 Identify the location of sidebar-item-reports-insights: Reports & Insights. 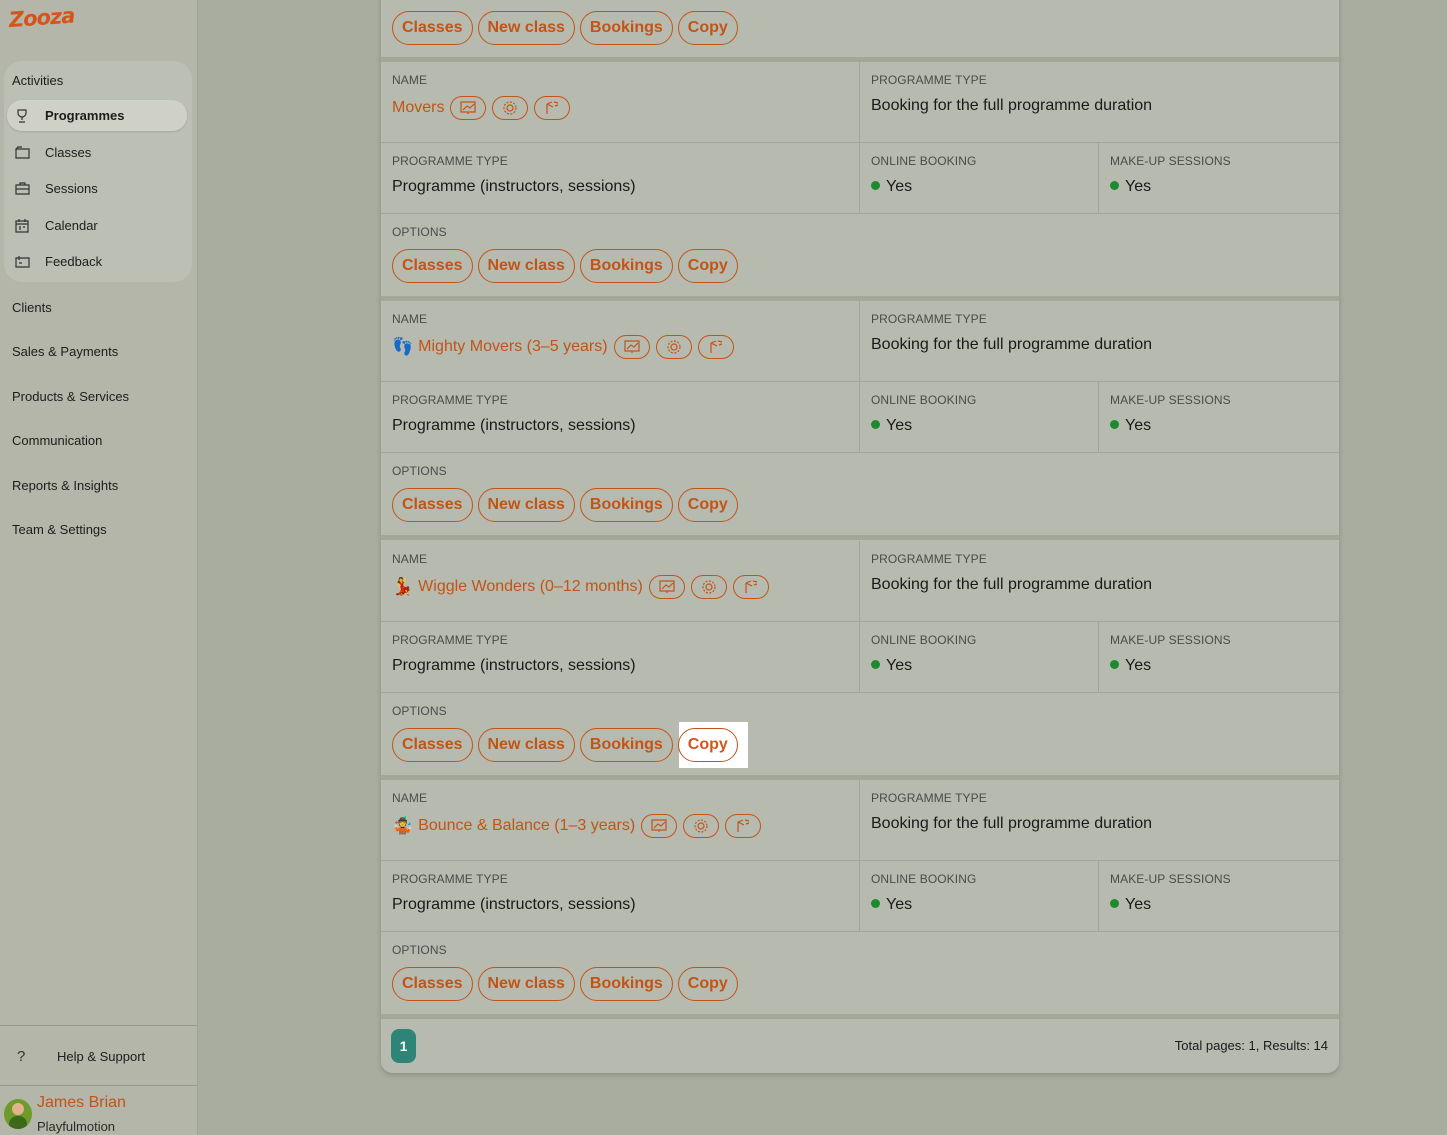
(65, 485).